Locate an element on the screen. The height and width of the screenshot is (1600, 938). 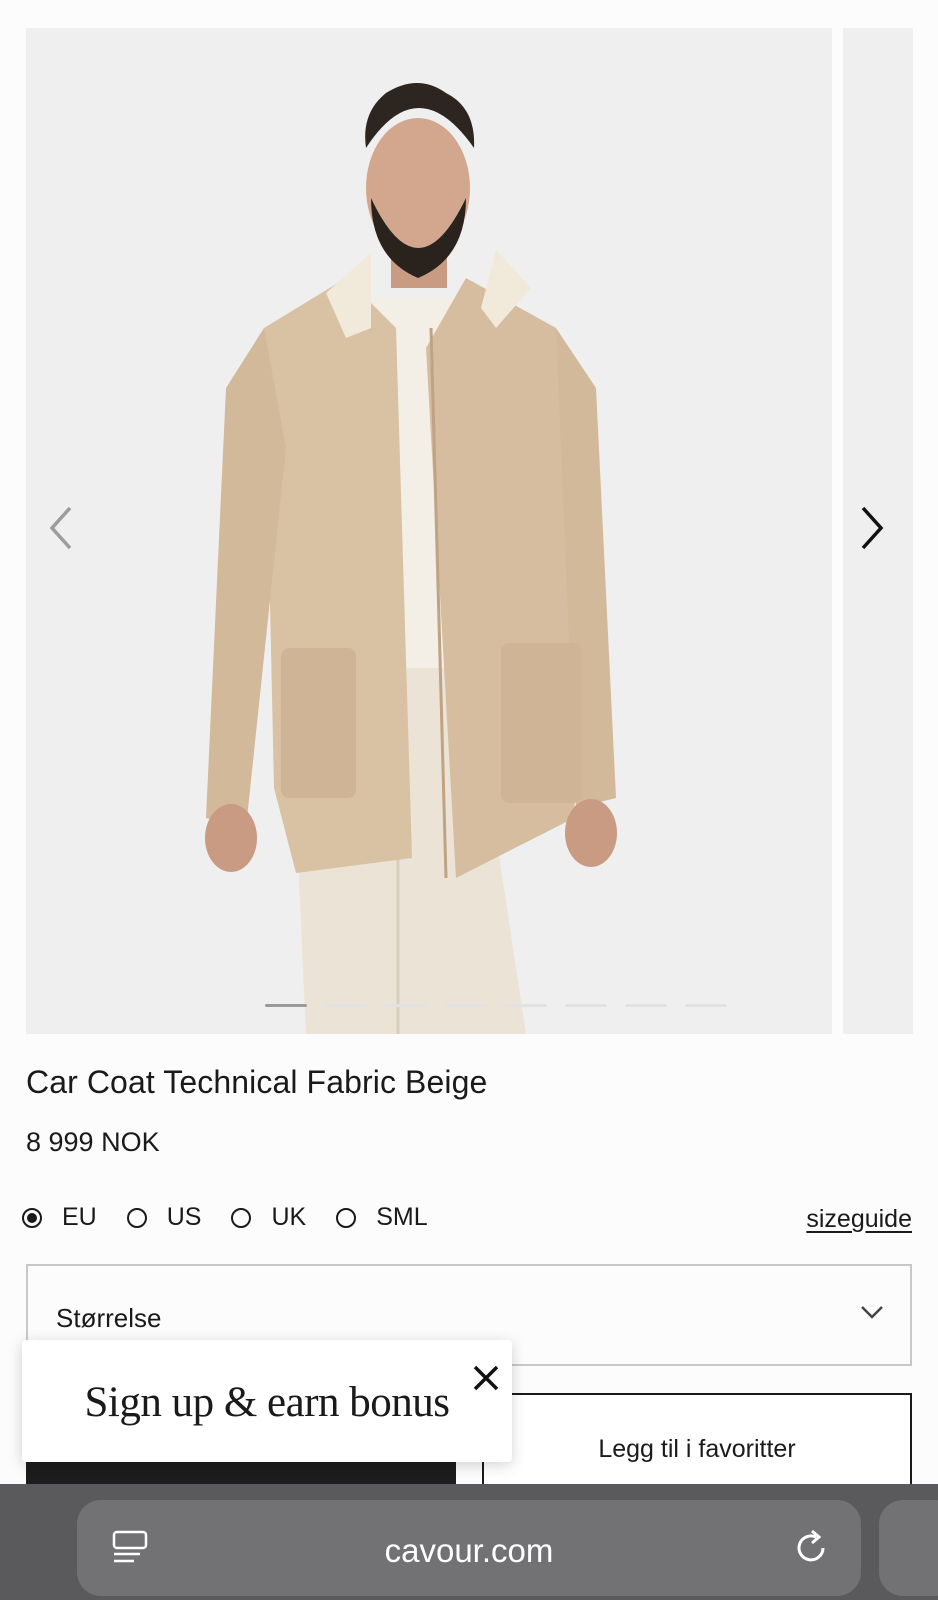
size-select-placeholder: Størrelse is located at coordinates (109, 1318).